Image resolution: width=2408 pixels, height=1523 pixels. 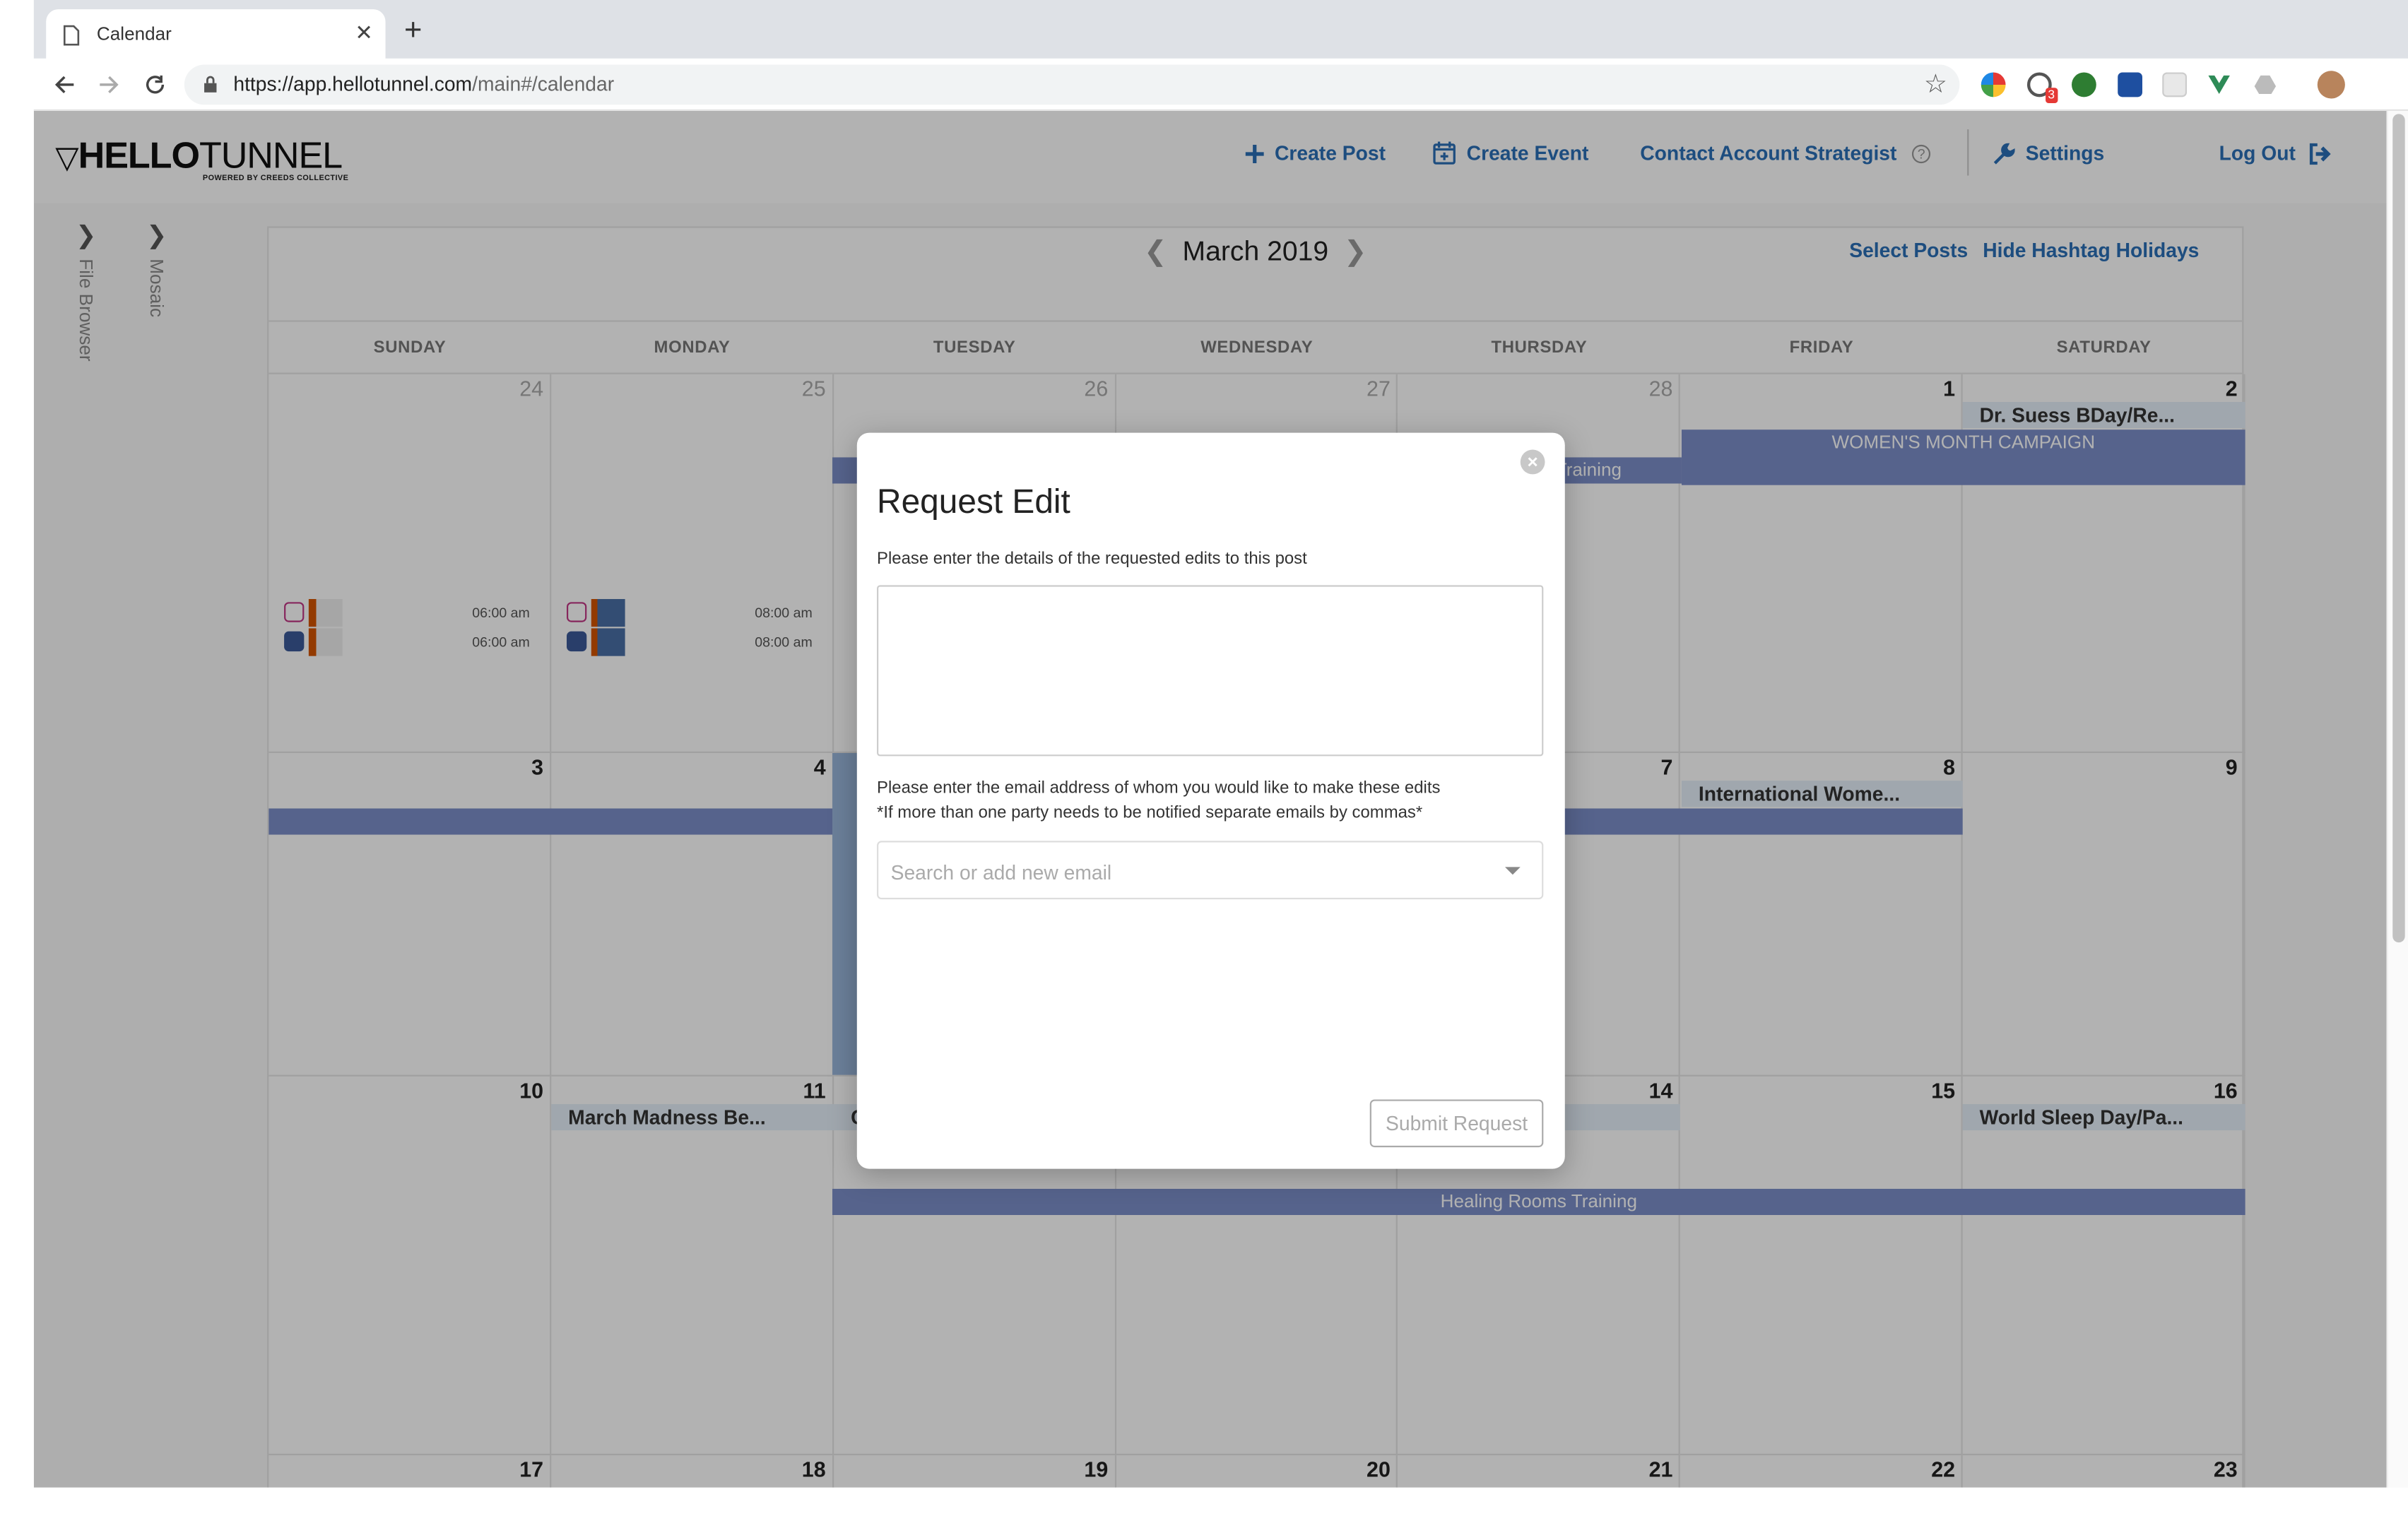 What do you see at coordinates (2219, 84) in the screenshot?
I see `vue-extension-icon` at bounding box center [2219, 84].